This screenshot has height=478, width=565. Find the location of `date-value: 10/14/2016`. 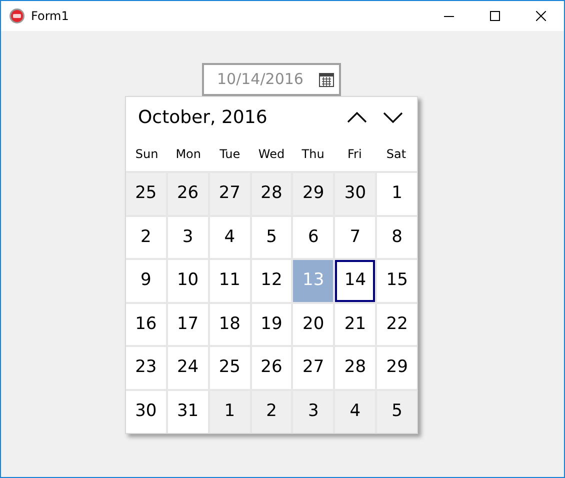

date-value: 10/14/2016 is located at coordinates (260, 79).